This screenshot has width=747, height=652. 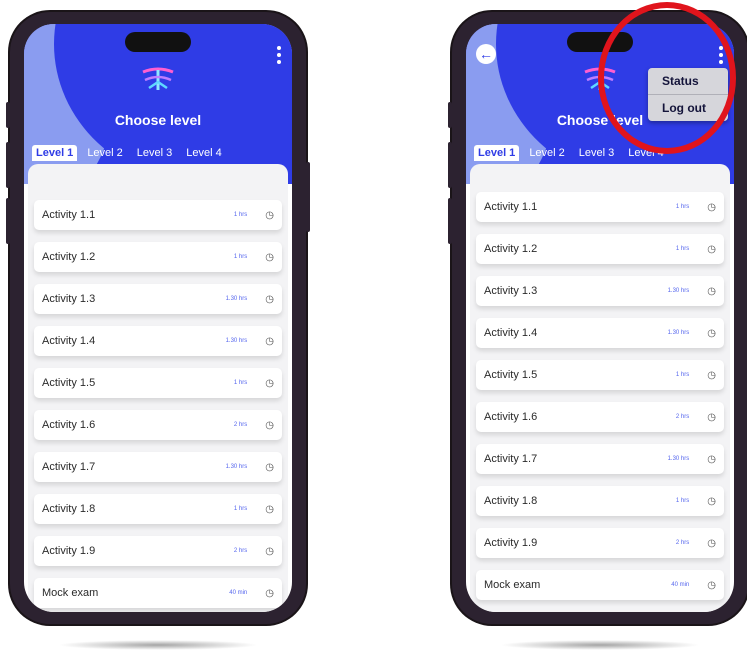 What do you see at coordinates (308, 197) in the screenshot?
I see `phone-power-button` at bounding box center [308, 197].